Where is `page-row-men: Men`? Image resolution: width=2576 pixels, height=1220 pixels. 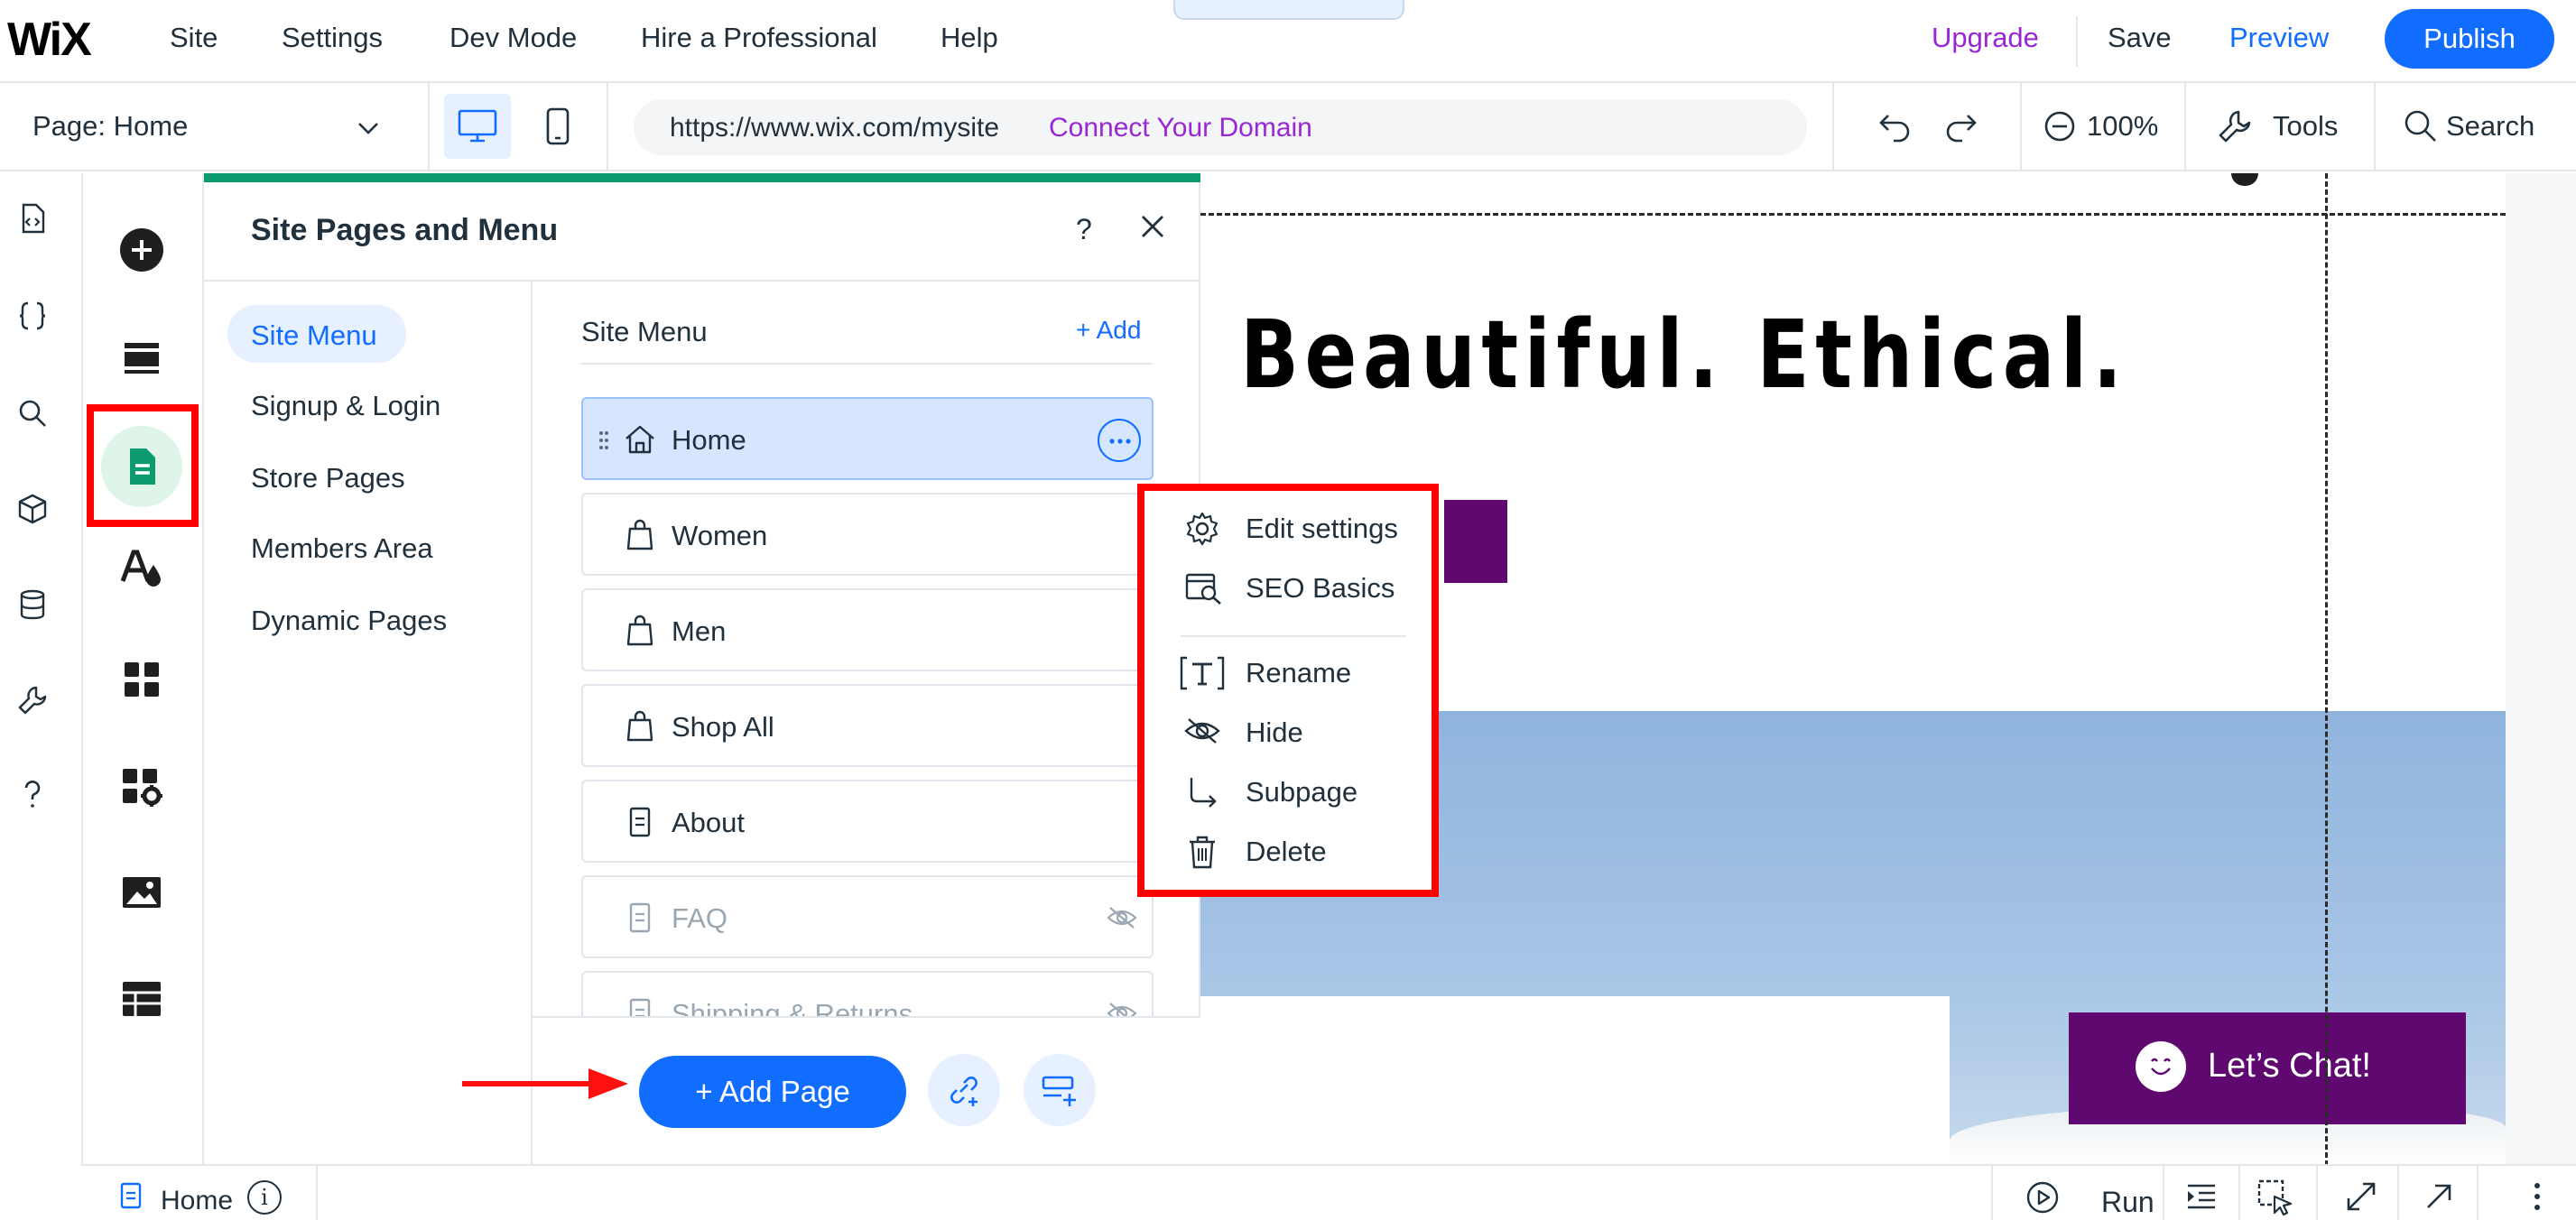 page-row-men: Men is located at coordinates (867, 629).